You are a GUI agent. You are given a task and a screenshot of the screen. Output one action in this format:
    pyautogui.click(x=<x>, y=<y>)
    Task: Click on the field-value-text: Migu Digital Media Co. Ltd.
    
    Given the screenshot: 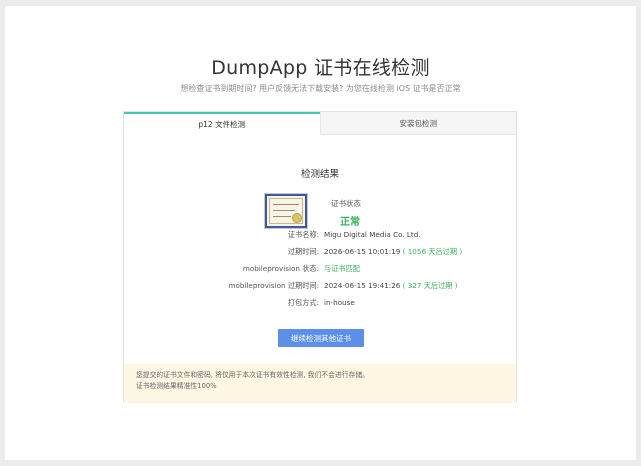 What is the action you would take?
    pyautogui.click(x=372, y=234)
    